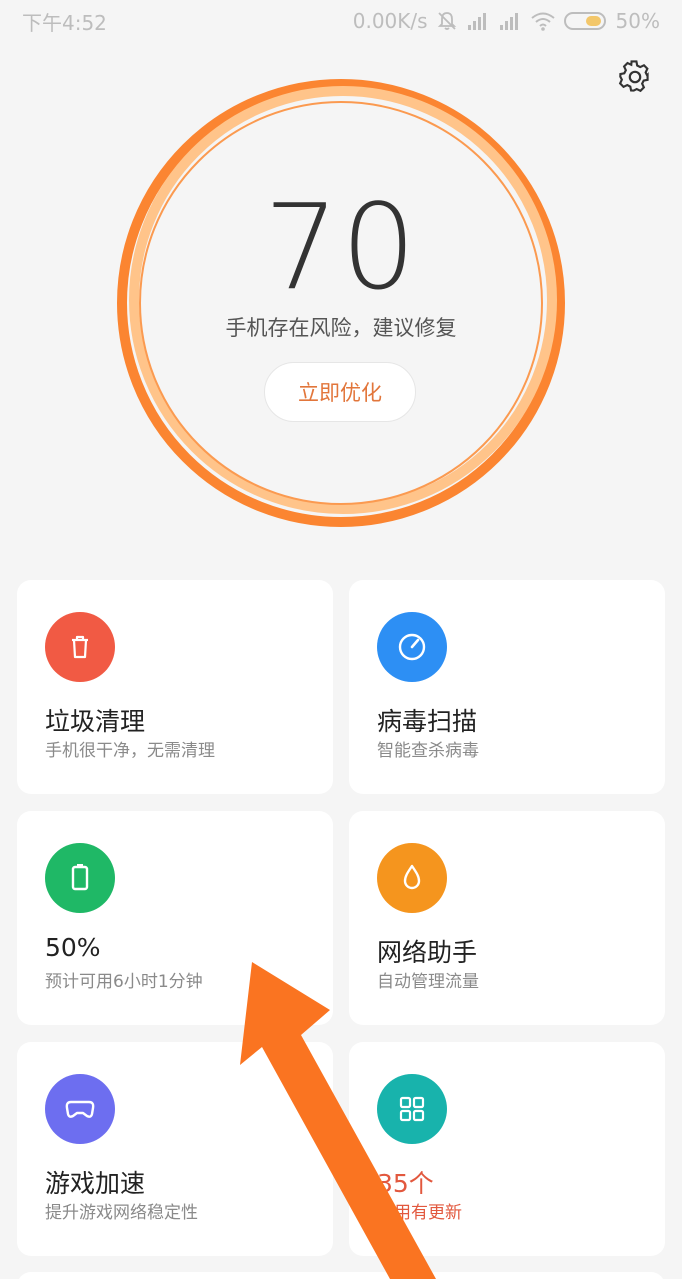 This screenshot has width=682, height=1279. I want to click on card-subtitle: 应用有更新, so click(419, 1213).